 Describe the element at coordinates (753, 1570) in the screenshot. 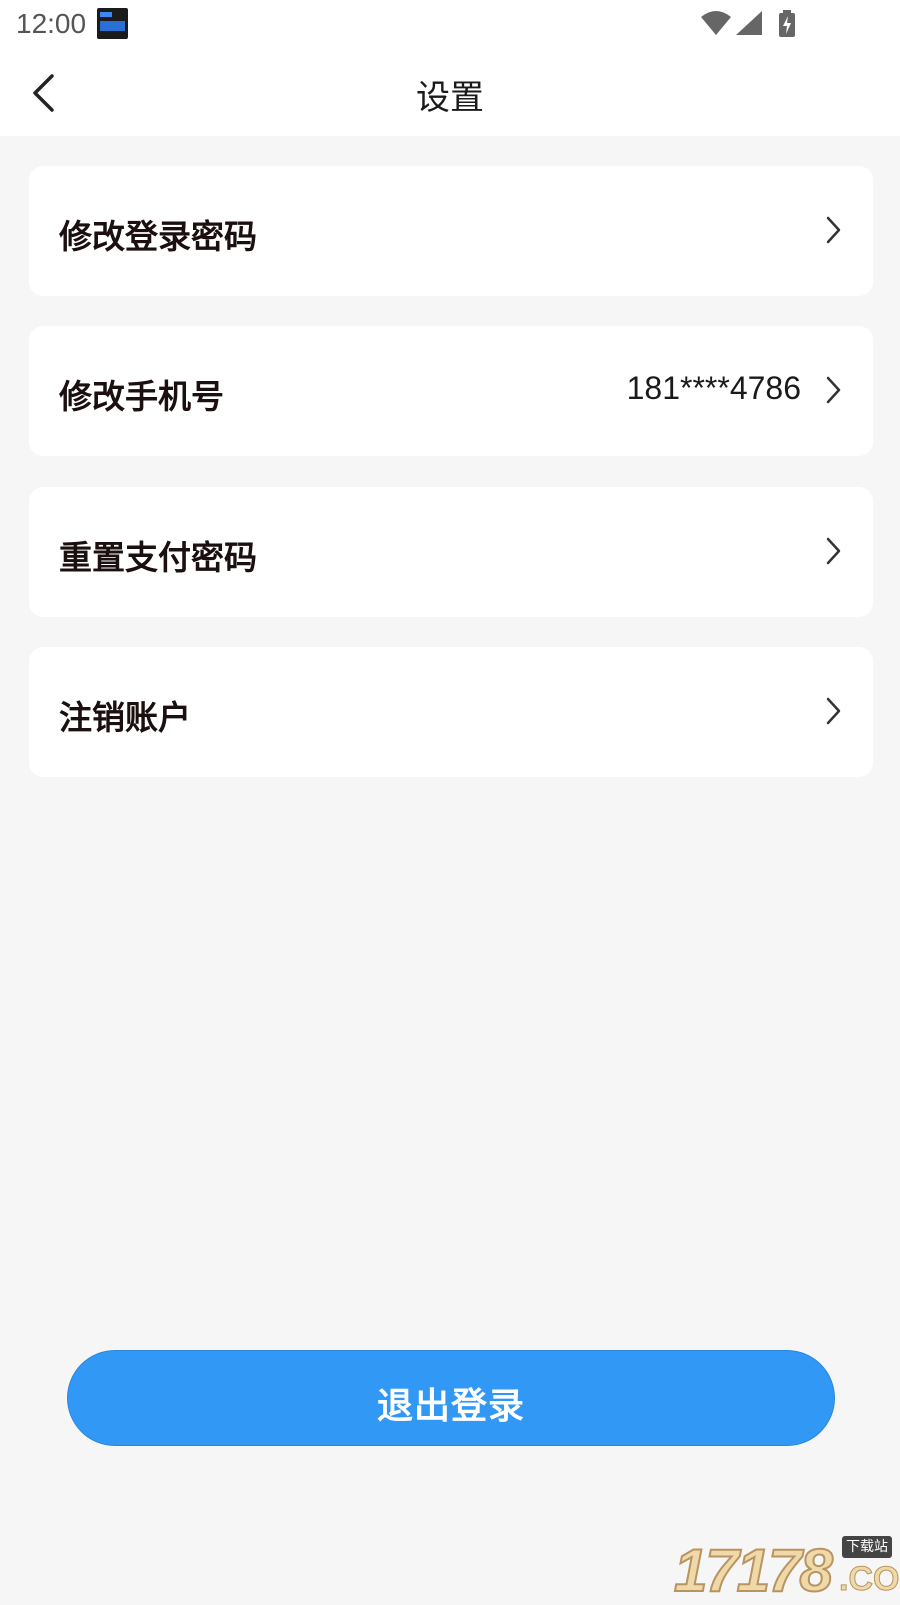

I see `watermark-number: 17178` at that location.